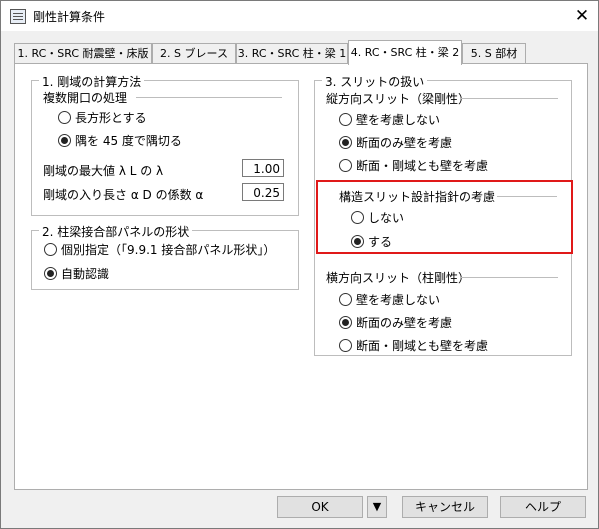 The height and width of the screenshot is (529, 599). I want to click on radio-v-section-only: 断面のみ壁を考慮, so click(395, 142).